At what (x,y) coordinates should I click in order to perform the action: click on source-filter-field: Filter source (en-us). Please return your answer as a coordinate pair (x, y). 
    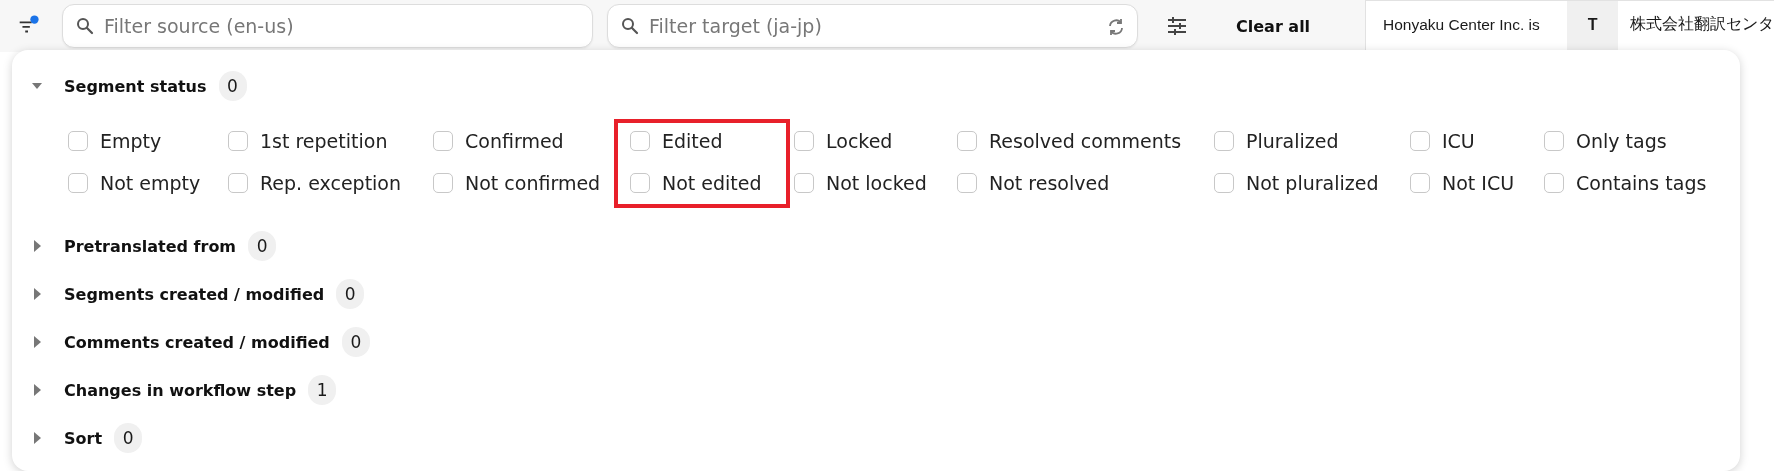
    Looking at the image, I should click on (327, 26).